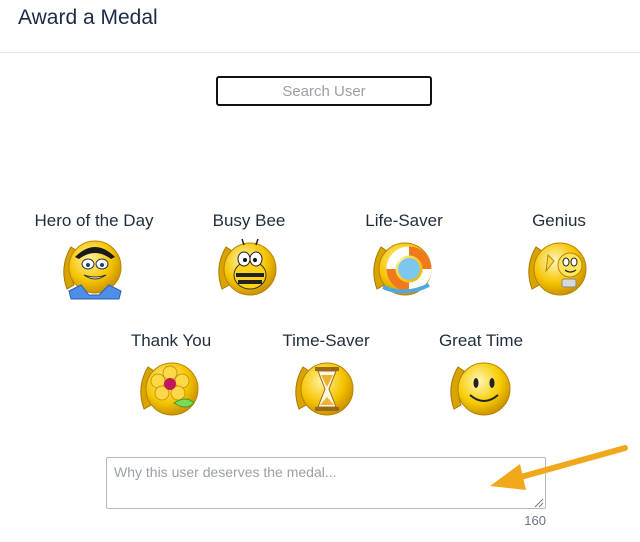 The width and height of the screenshot is (640, 542). I want to click on medal-life-saver: Life-Saver, so click(404, 256).